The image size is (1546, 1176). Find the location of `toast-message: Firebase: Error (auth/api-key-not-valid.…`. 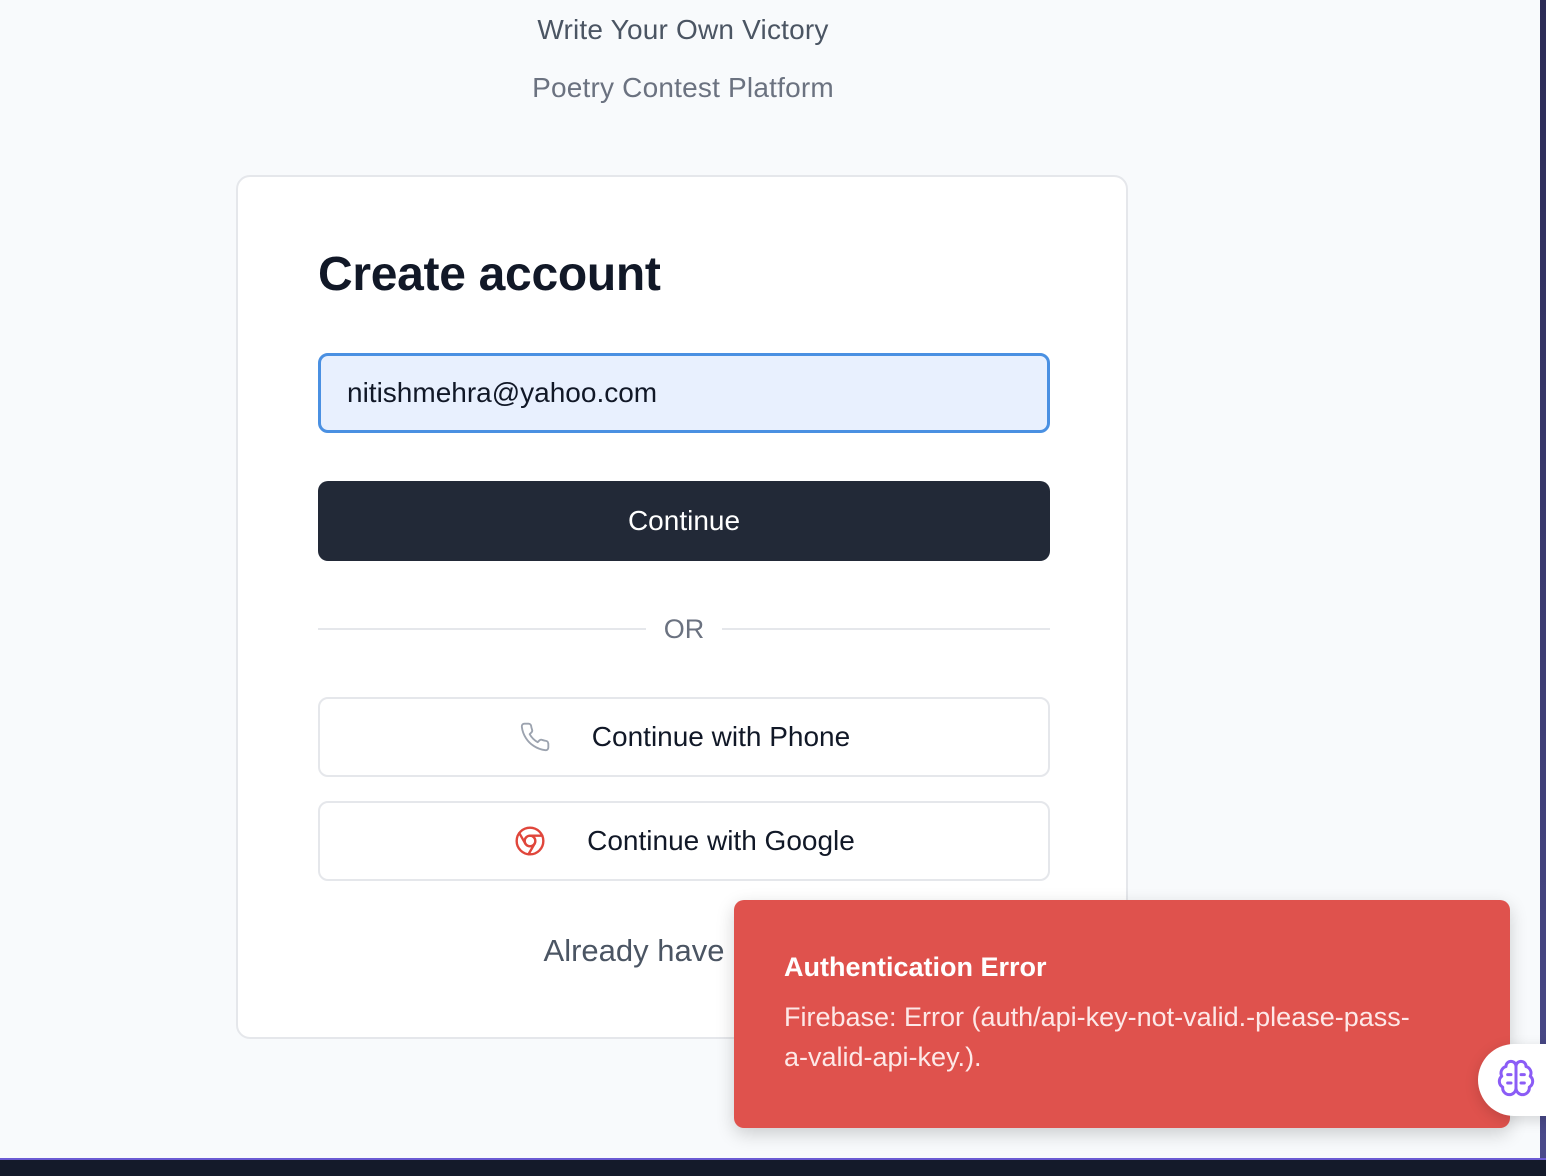

toast-message: Firebase: Error (auth/api-key-not-valid.… is located at coordinates (1097, 1037).